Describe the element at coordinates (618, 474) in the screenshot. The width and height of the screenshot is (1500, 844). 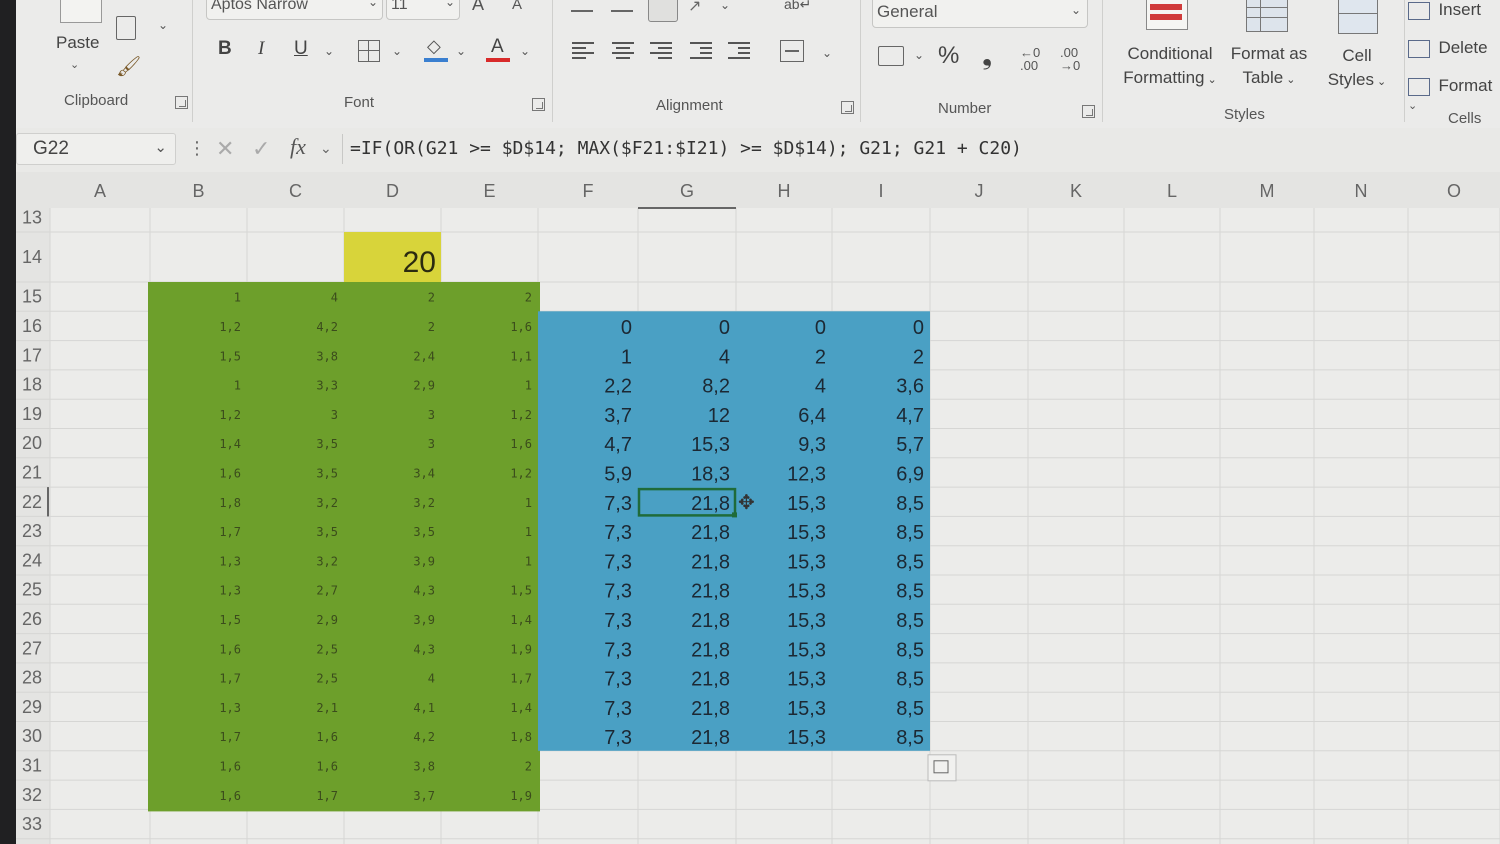
I see `blue-cell: 5,9` at that location.